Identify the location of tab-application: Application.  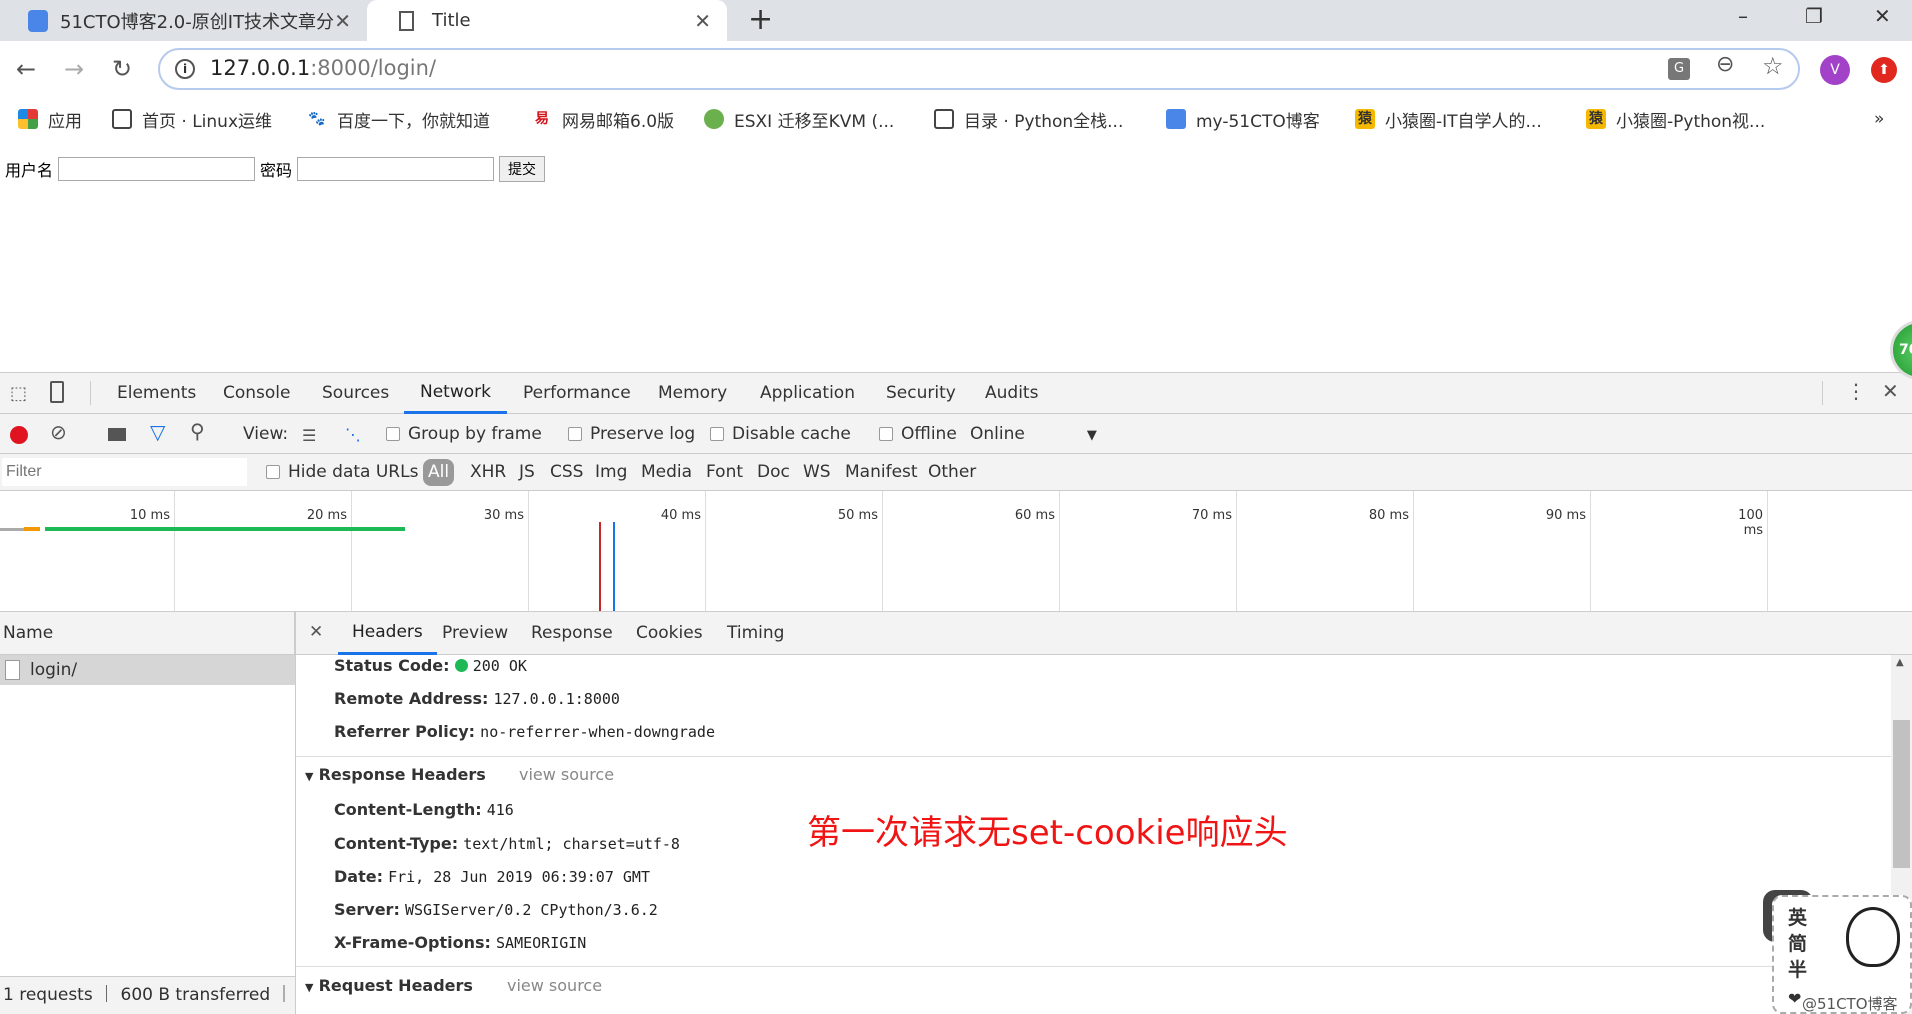
(807, 393).